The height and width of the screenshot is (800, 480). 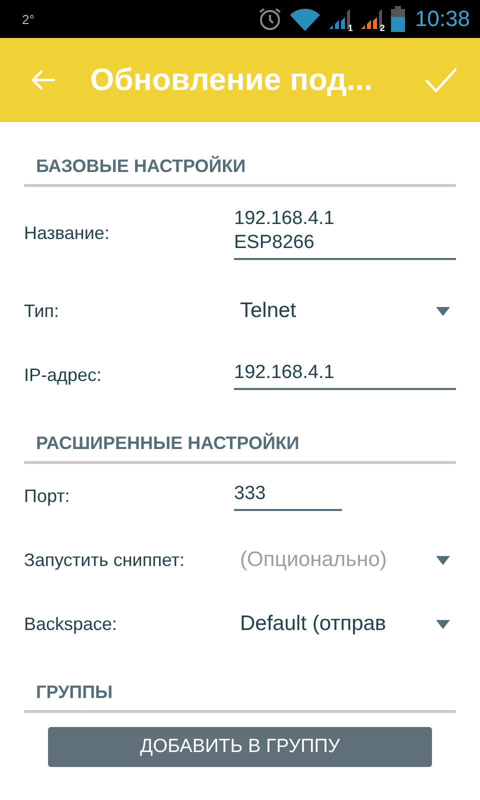 What do you see at coordinates (382, 28) in the screenshot?
I see `sim-number-text: 2` at bounding box center [382, 28].